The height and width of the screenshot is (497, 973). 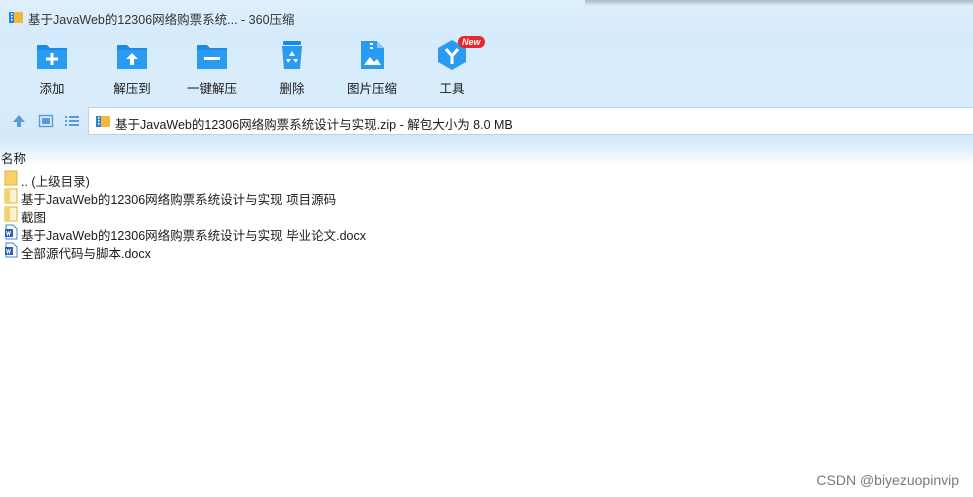 I want to click on list-item: 截图, so click(x=486, y=215).